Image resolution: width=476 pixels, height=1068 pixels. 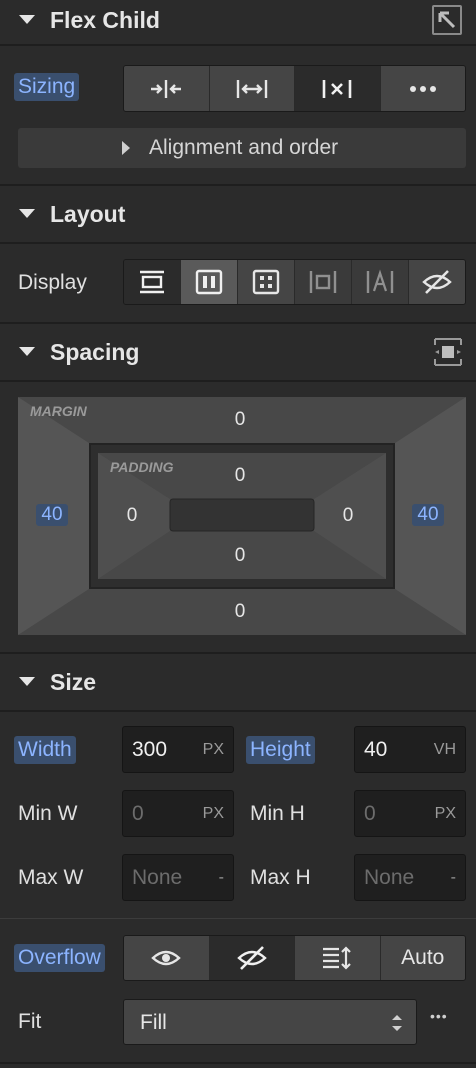 I want to click on display-block-option, so click(x=152, y=282).